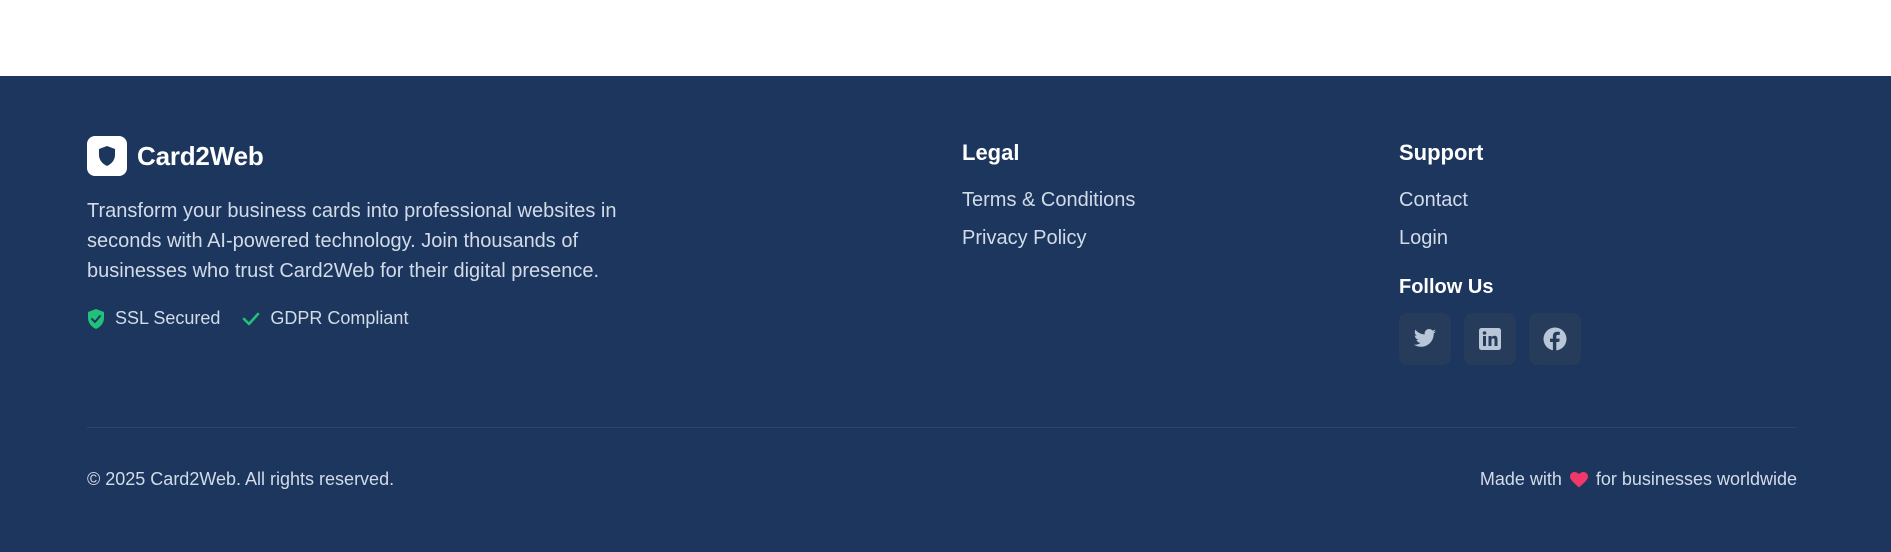  I want to click on facebook-icon, so click(1555, 339).